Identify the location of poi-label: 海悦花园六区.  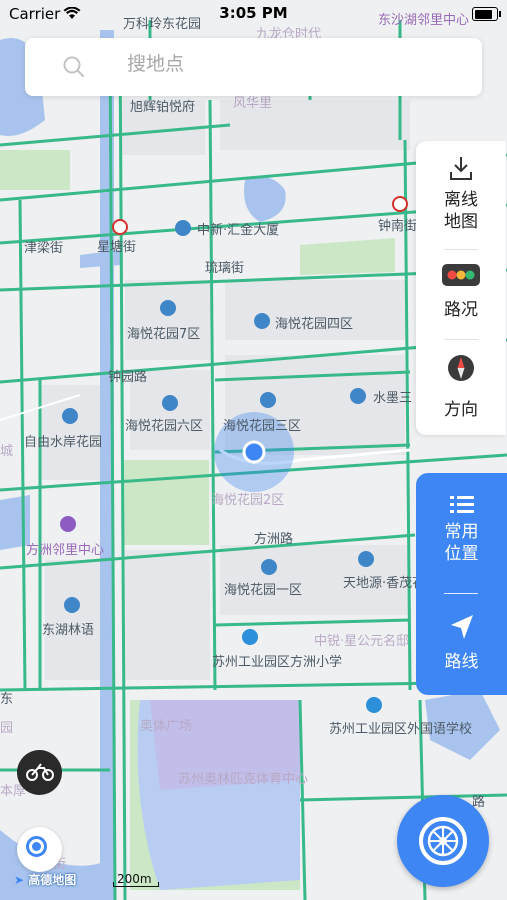
(164, 426).